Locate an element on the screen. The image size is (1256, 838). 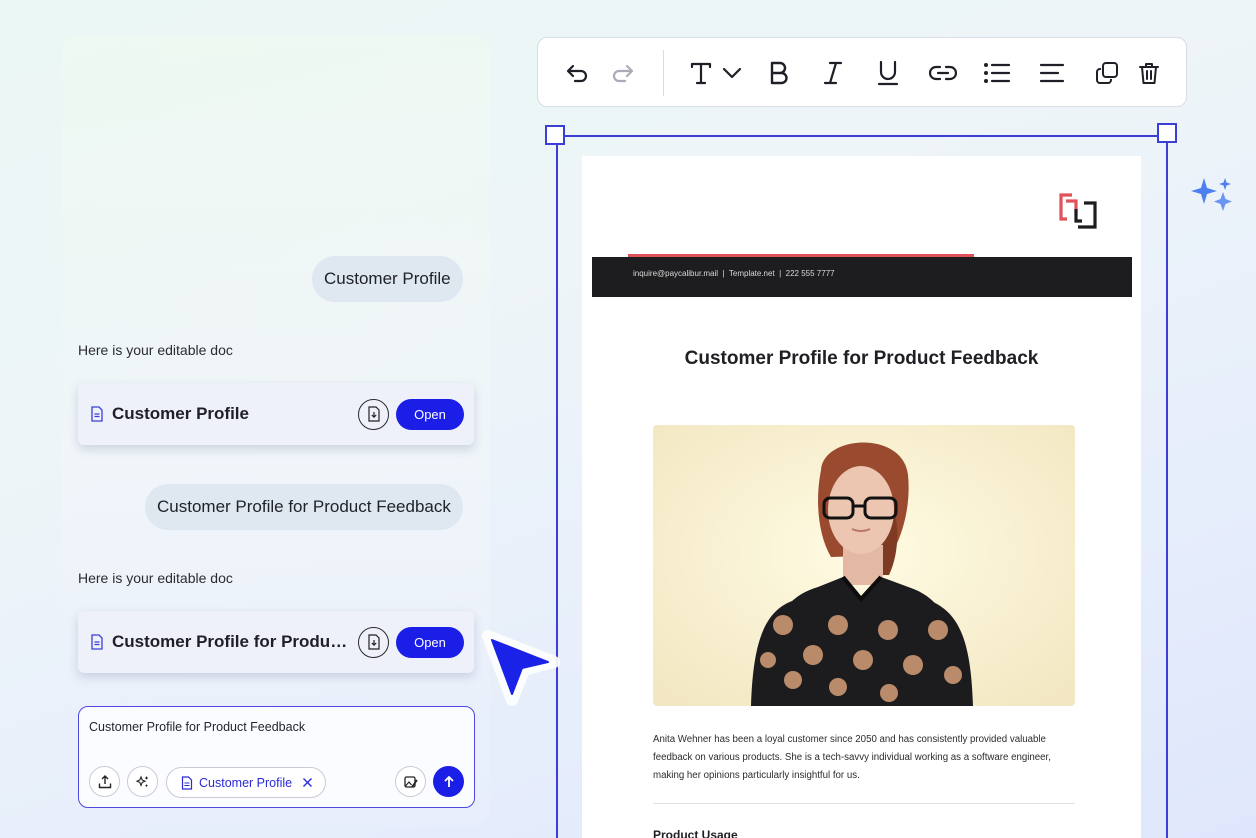
redo-icon is located at coordinates (623, 73).